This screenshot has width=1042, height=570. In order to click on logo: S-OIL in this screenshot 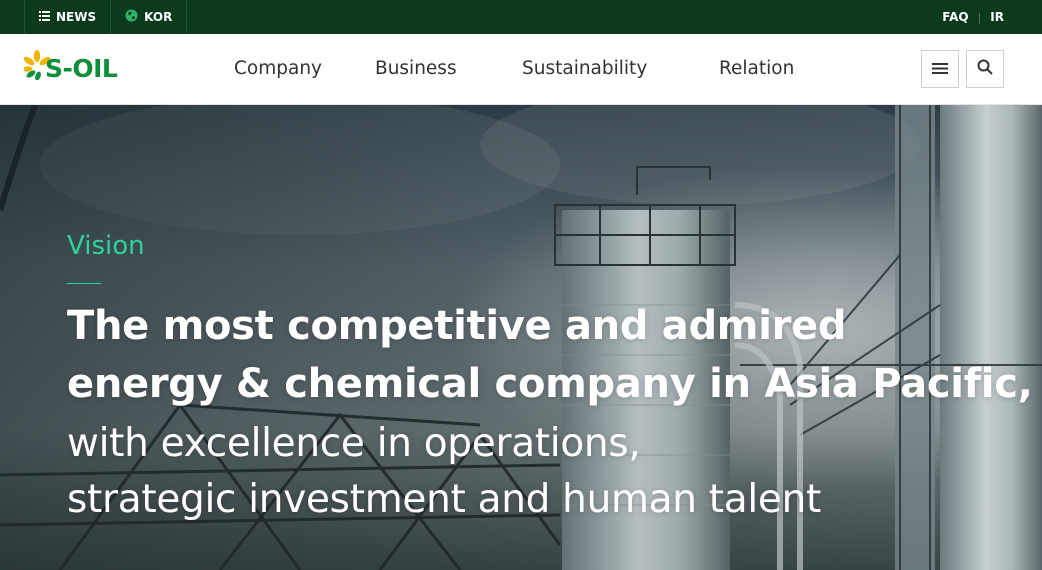, I will do `click(70, 67)`.